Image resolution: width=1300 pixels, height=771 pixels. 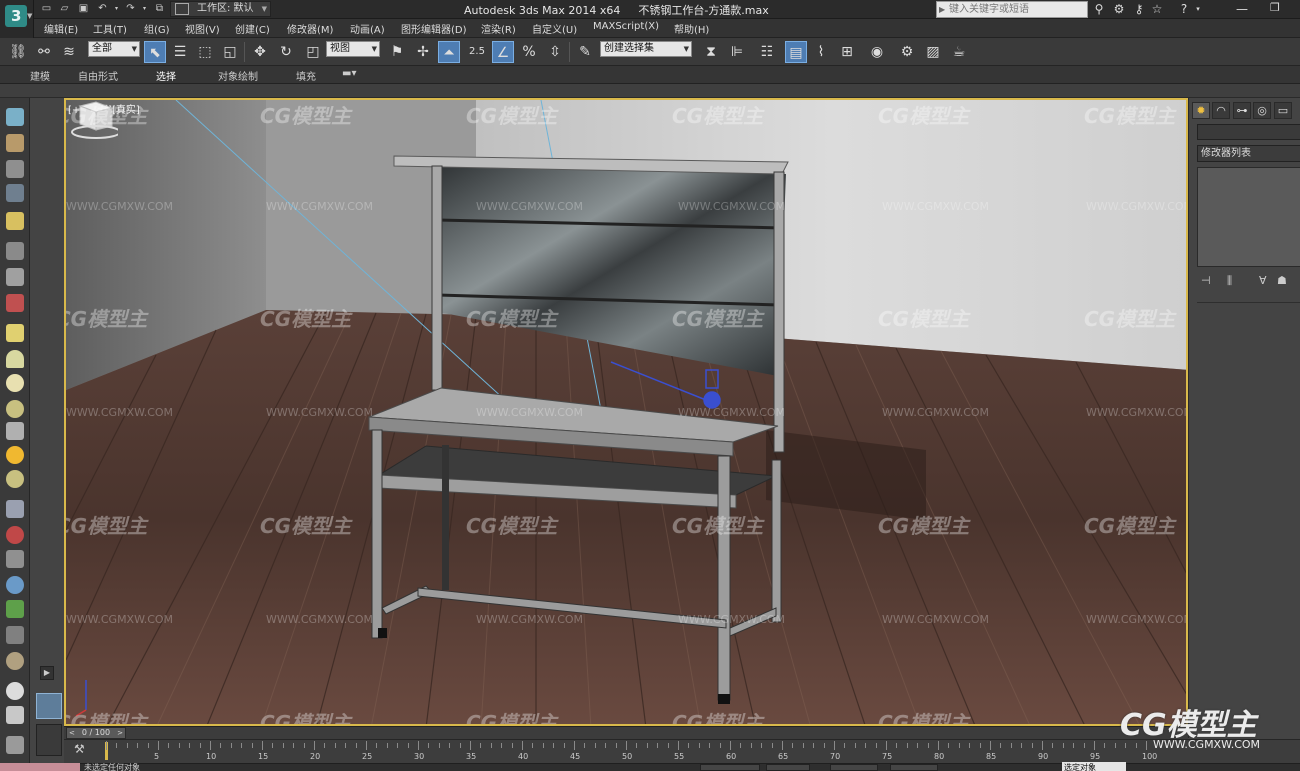 I want to click on figure-icon, so click(x=15, y=559).